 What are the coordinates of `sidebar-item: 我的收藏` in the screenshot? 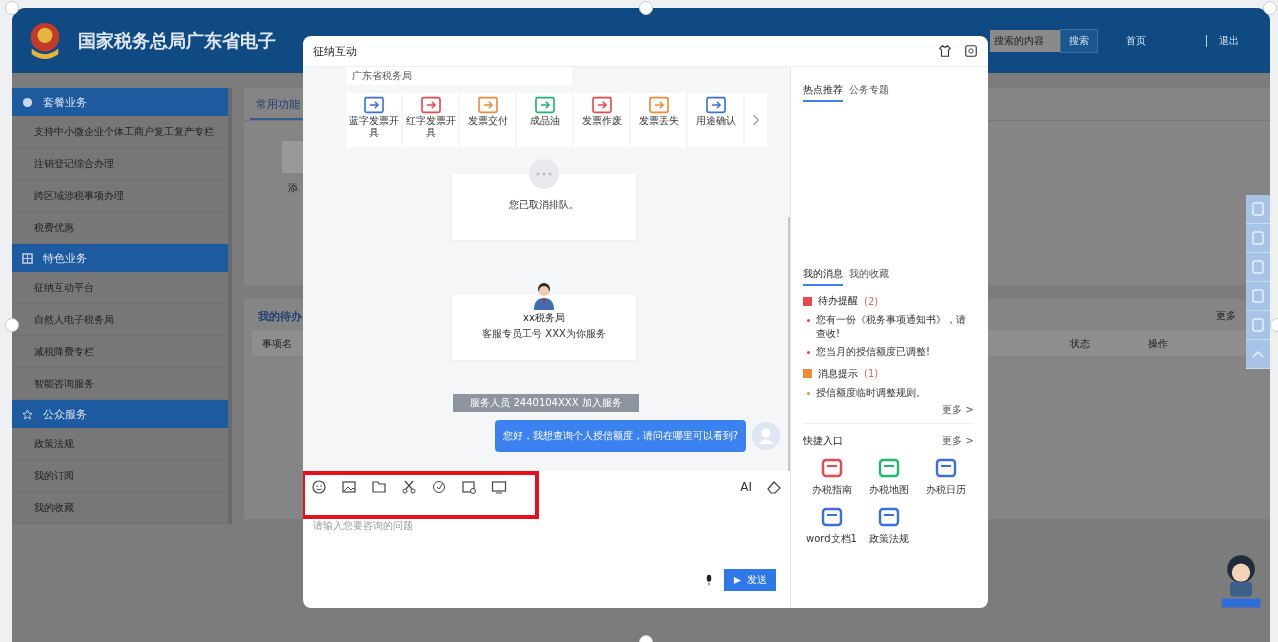 It's located at (120, 508).